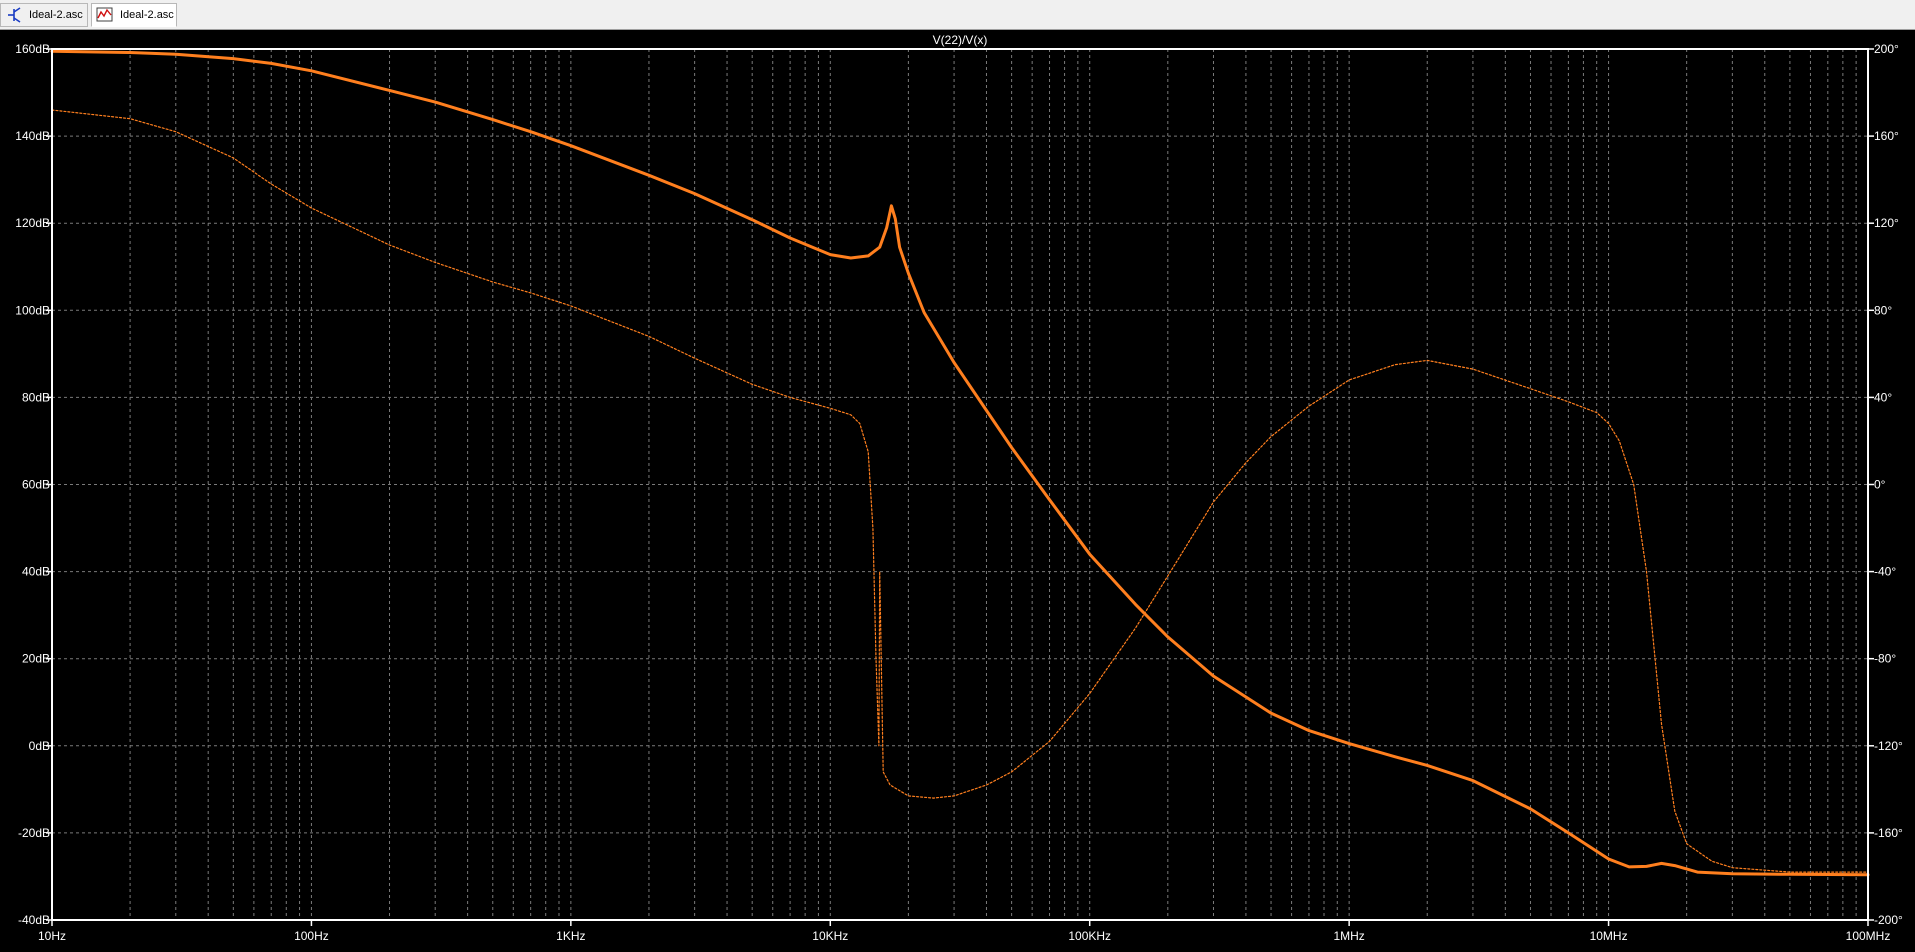 Image resolution: width=1915 pixels, height=952 pixels. I want to click on y-tick-label-right: 40°, so click(1883, 397).